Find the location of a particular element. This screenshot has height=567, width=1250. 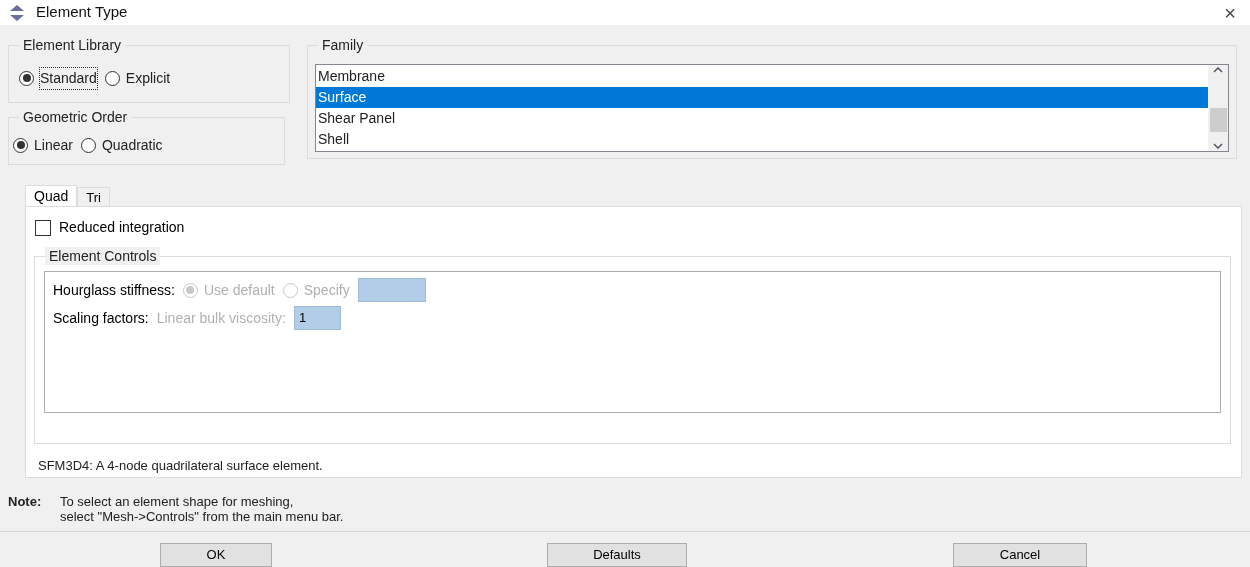

radio-label: Quadratic is located at coordinates (132, 145).